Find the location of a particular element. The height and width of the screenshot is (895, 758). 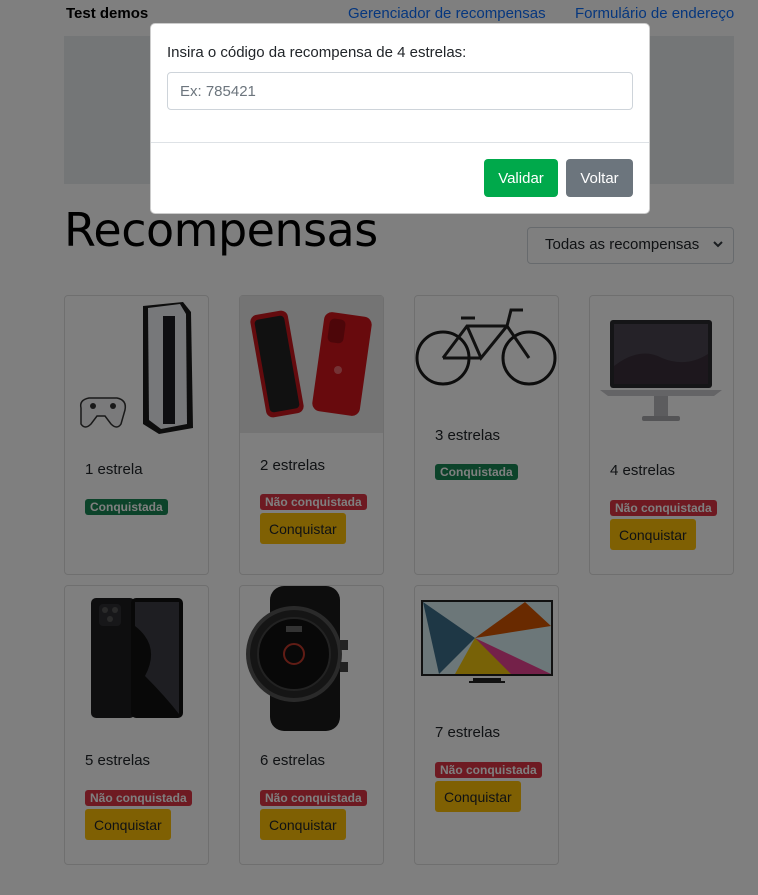

reward-code-input is located at coordinates (400, 91).